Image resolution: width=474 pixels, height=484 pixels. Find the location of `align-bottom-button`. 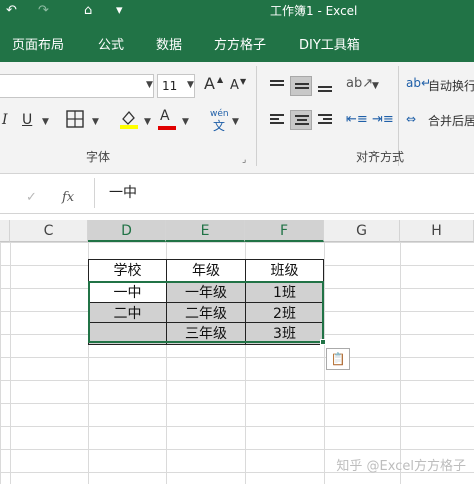

align-bottom-button is located at coordinates (325, 86).